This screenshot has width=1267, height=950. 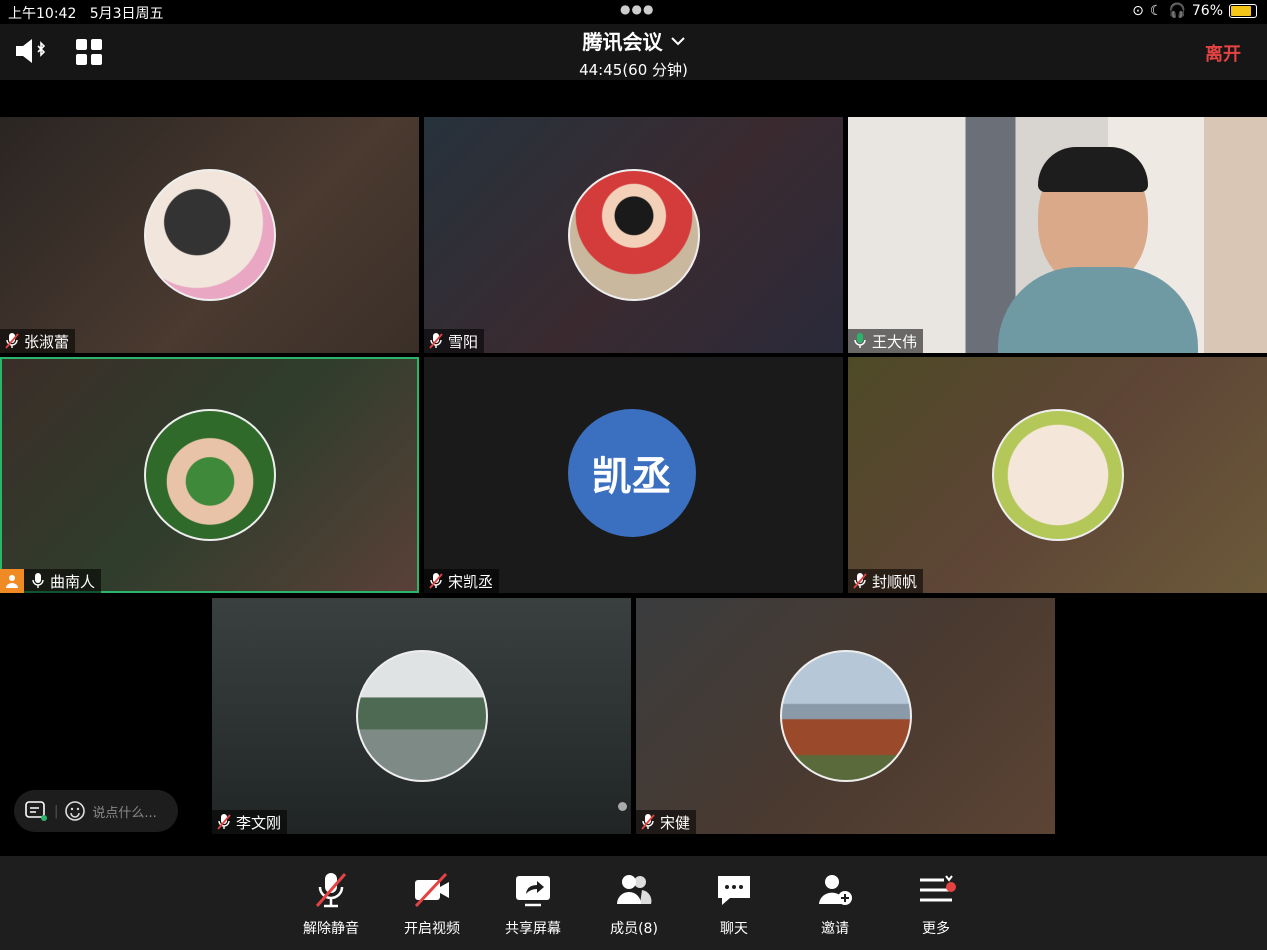 I want to click on invite-button: 邀请, so click(x=835, y=904).